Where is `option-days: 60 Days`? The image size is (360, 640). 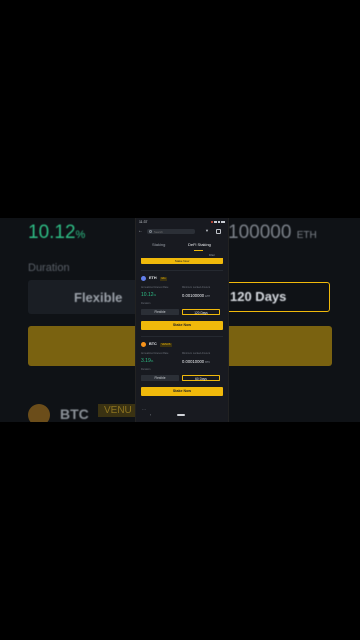
option-days: 60 Days is located at coordinates (201, 378).